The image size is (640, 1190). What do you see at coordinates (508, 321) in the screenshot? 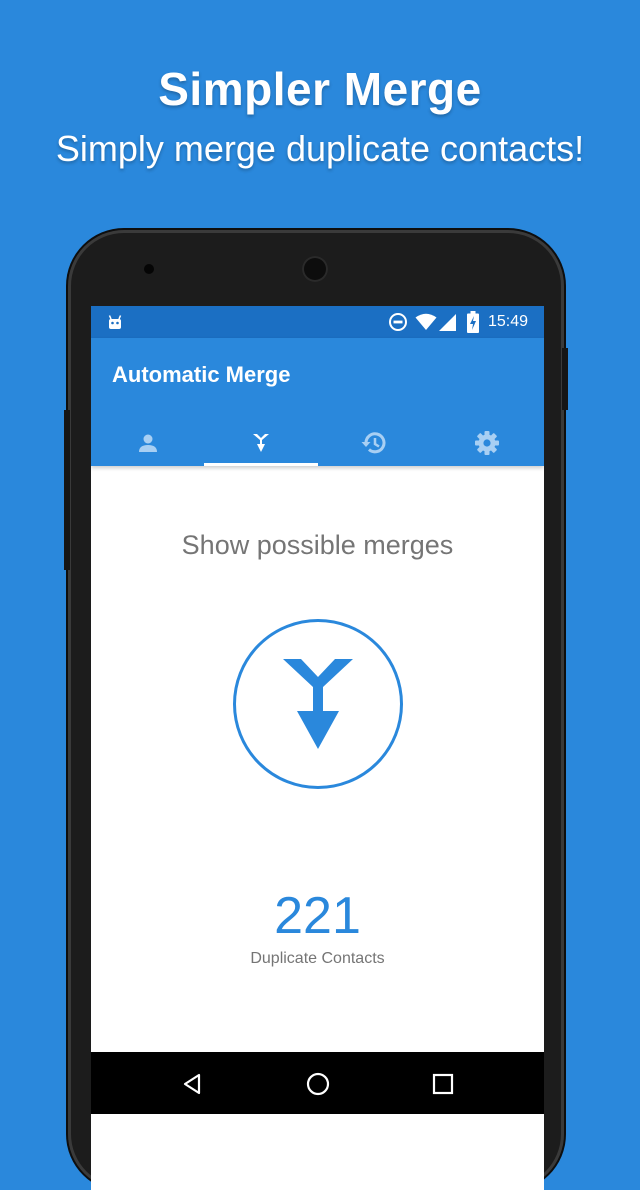
I see `status-time: 15:49` at bounding box center [508, 321].